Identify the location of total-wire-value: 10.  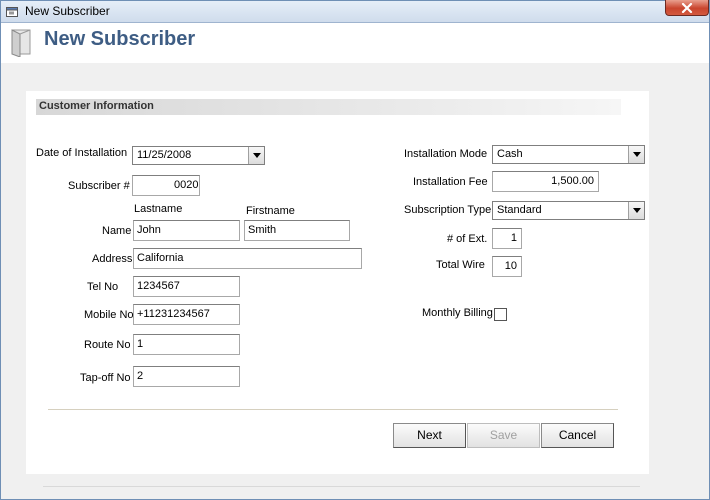
(510, 266).